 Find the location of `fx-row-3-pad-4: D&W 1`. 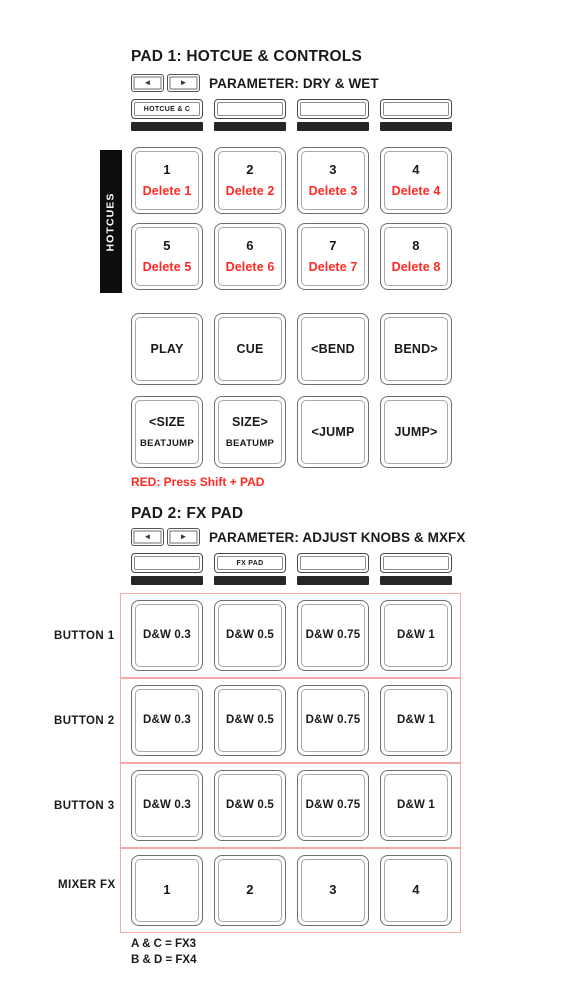

fx-row-3-pad-4: D&W 1 is located at coordinates (416, 805).